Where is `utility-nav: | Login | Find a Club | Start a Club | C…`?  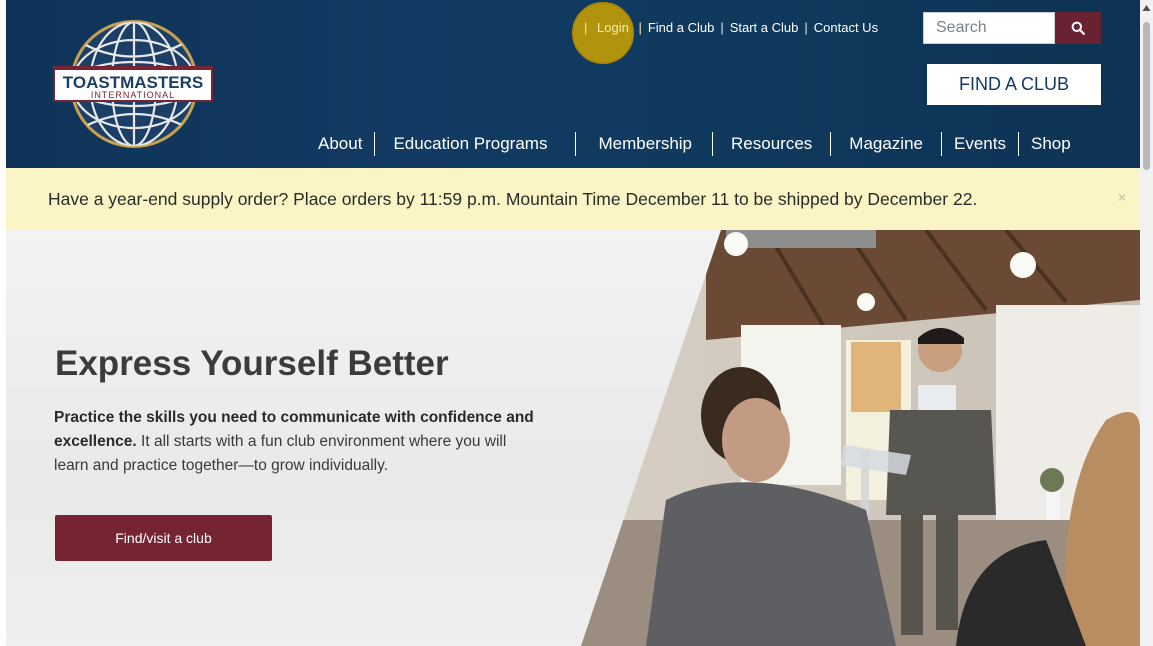
utility-nav: | Login | Find a Club | Start a Club | C… is located at coordinates (725, 32).